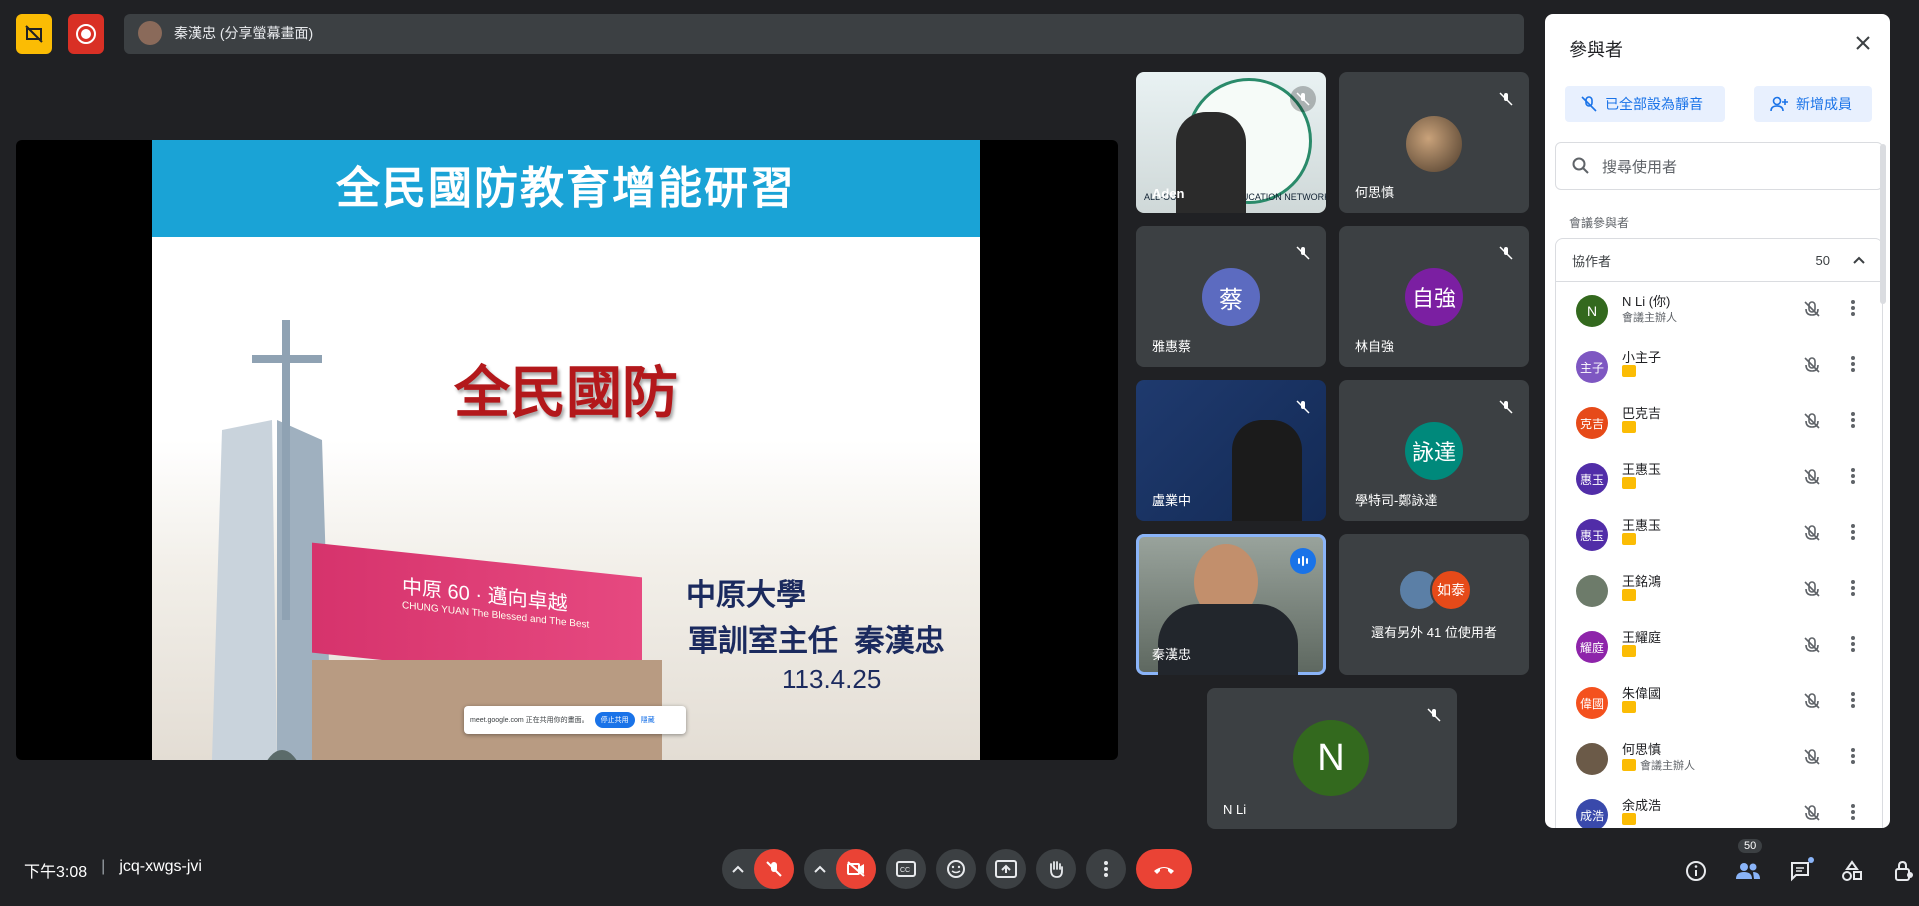 Image resolution: width=1919 pixels, height=906 pixels. Describe the element at coordinates (1779, 104) in the screenshot. I see `person-add-icon` at that location.